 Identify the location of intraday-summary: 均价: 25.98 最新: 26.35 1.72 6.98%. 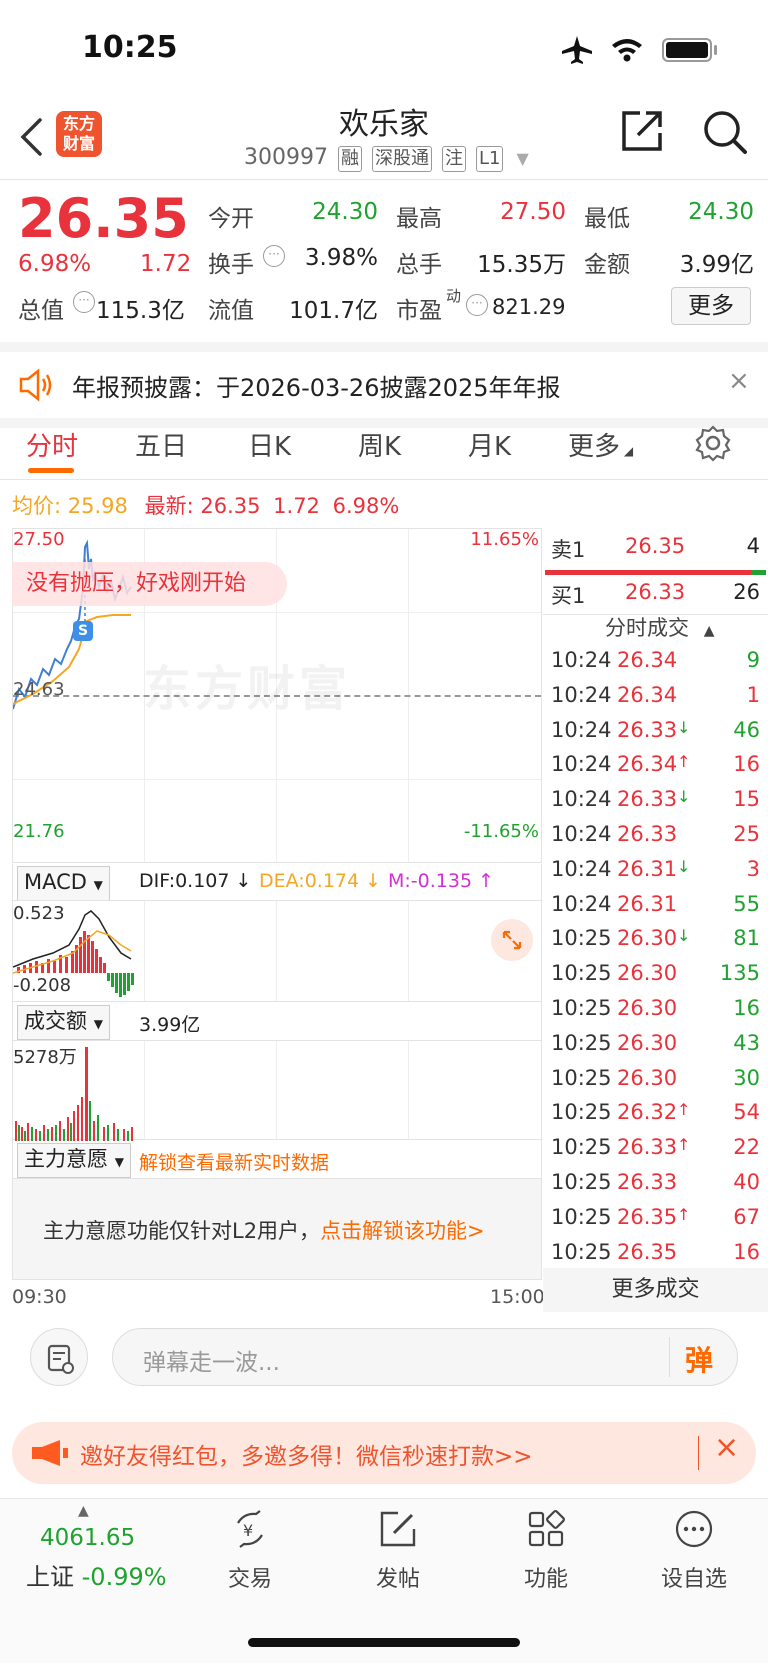
(205, 505).